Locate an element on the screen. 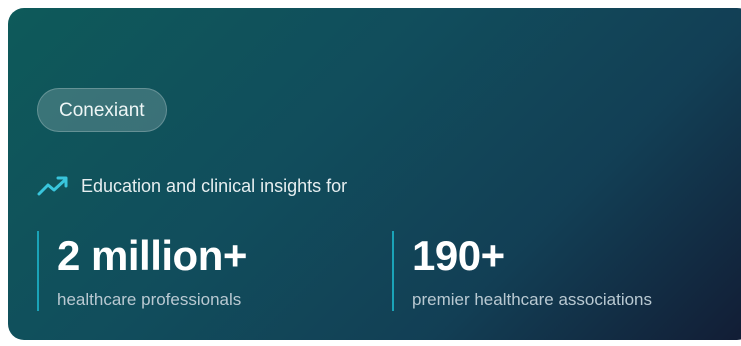 The width and height of the screenshot is (741, 346). trending-up-icon is located at coordinates (53, 186).